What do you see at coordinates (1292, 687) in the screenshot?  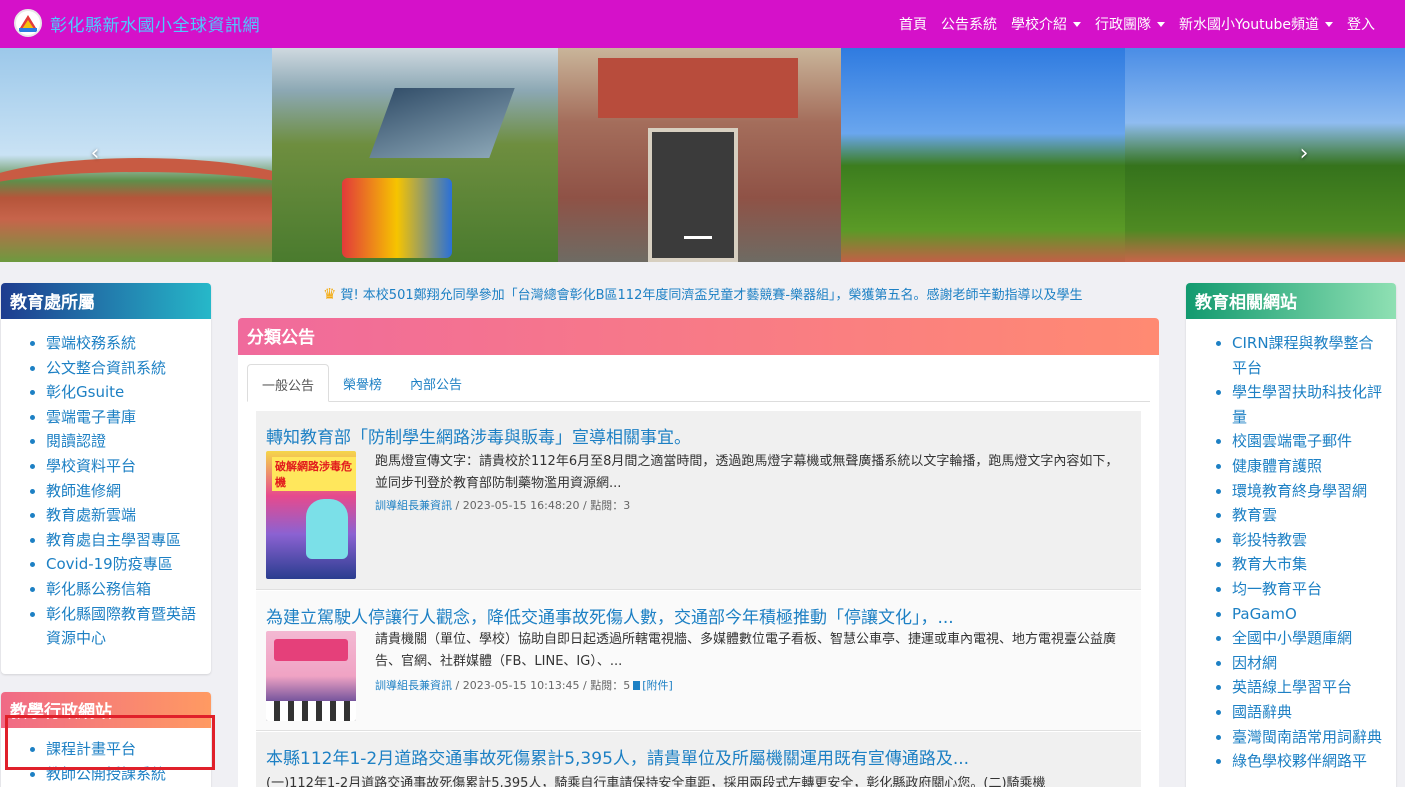 I see `link-text: 英語線上學習平台` at bounding box center [1292, 687].